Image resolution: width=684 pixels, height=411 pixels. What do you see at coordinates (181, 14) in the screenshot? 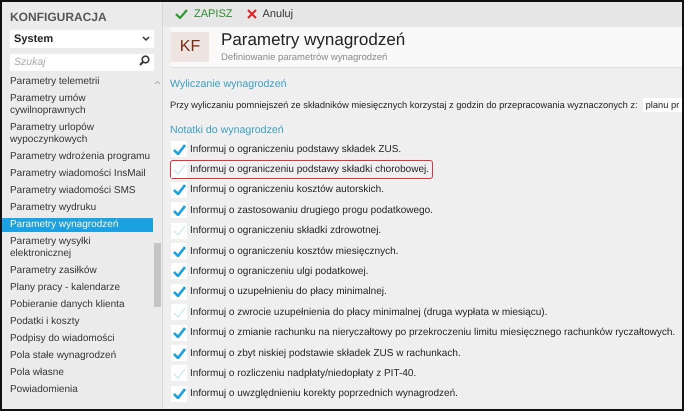
I see `checkmark-icon` at bounding box center [181, 14].